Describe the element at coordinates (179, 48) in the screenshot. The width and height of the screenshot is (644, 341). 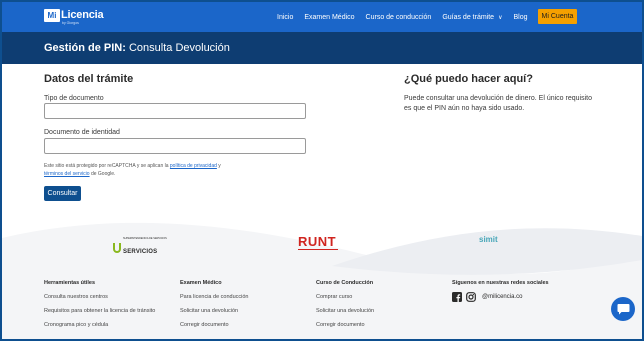
I see `page-title-rest: Consulta Devolución` at that location.